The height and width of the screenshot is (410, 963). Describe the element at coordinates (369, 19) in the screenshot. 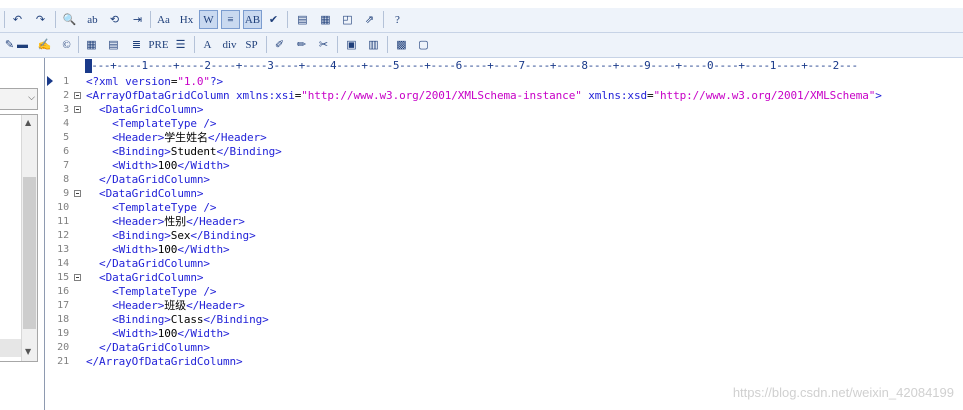

I see `external-view-icon: ⇗` at that location.